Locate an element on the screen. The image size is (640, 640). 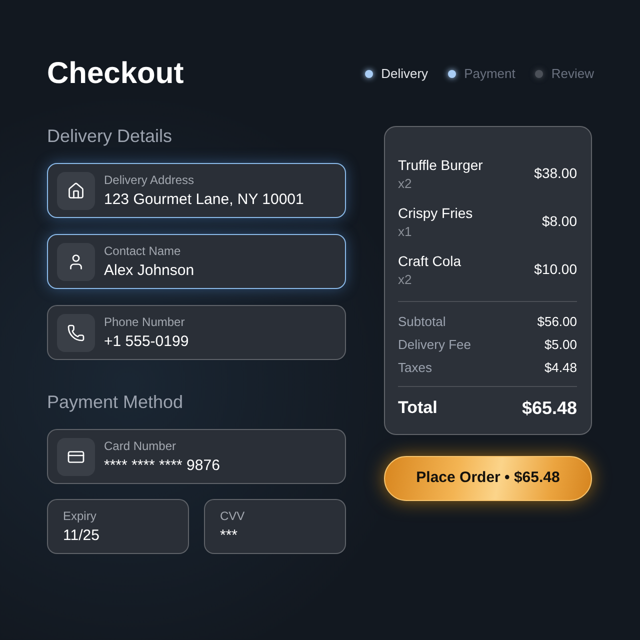
summary-label: Subtotal is located at coordinates (422, 322).